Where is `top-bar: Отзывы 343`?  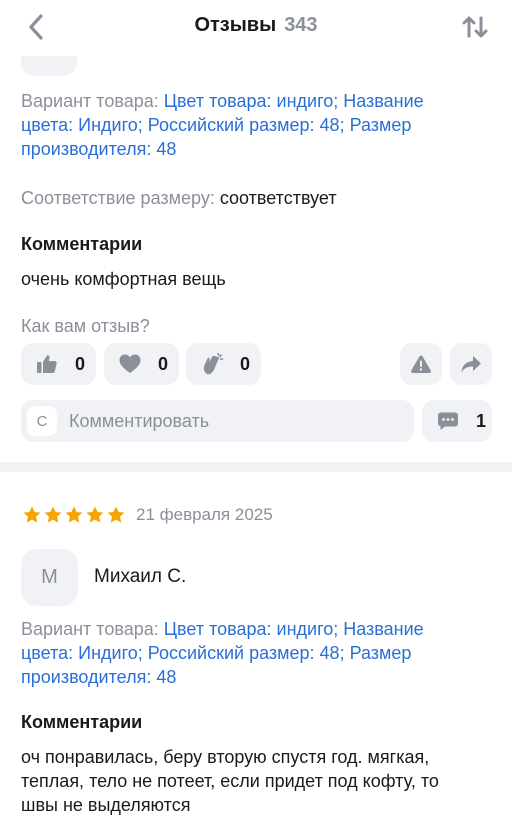
top-bar: Отзывы 343 is located at coordinates (256, 28).